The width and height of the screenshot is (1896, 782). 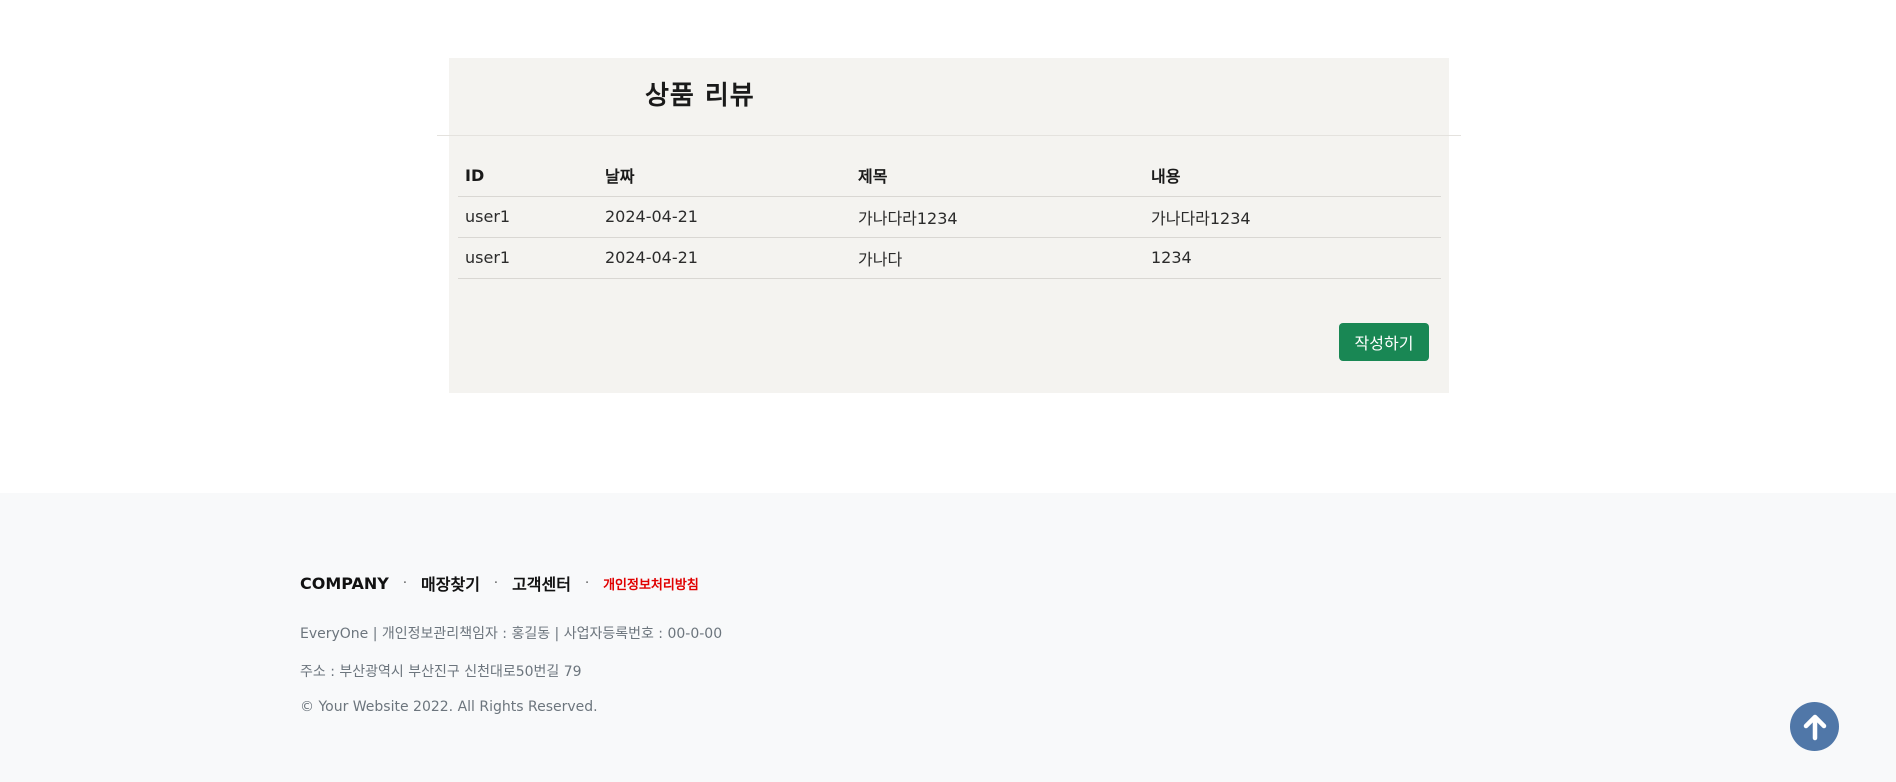 I want to click on page-title: 상품 리뷰, so click(x=700, y=96).